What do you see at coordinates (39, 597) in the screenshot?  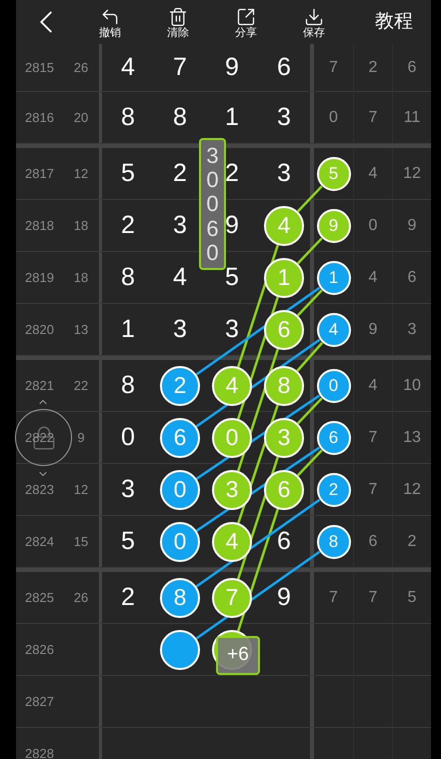 I see `issue-number: 2825` at bounding box center [39, 597].